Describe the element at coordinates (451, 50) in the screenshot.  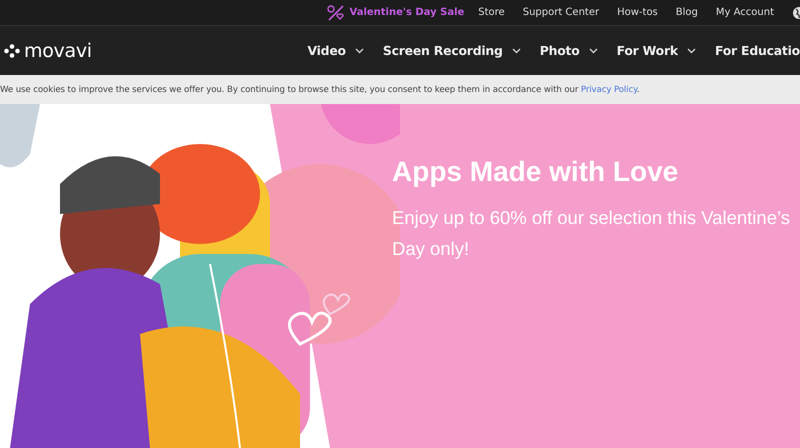
I see `nav-menu-item: Screen Recording` at that location.